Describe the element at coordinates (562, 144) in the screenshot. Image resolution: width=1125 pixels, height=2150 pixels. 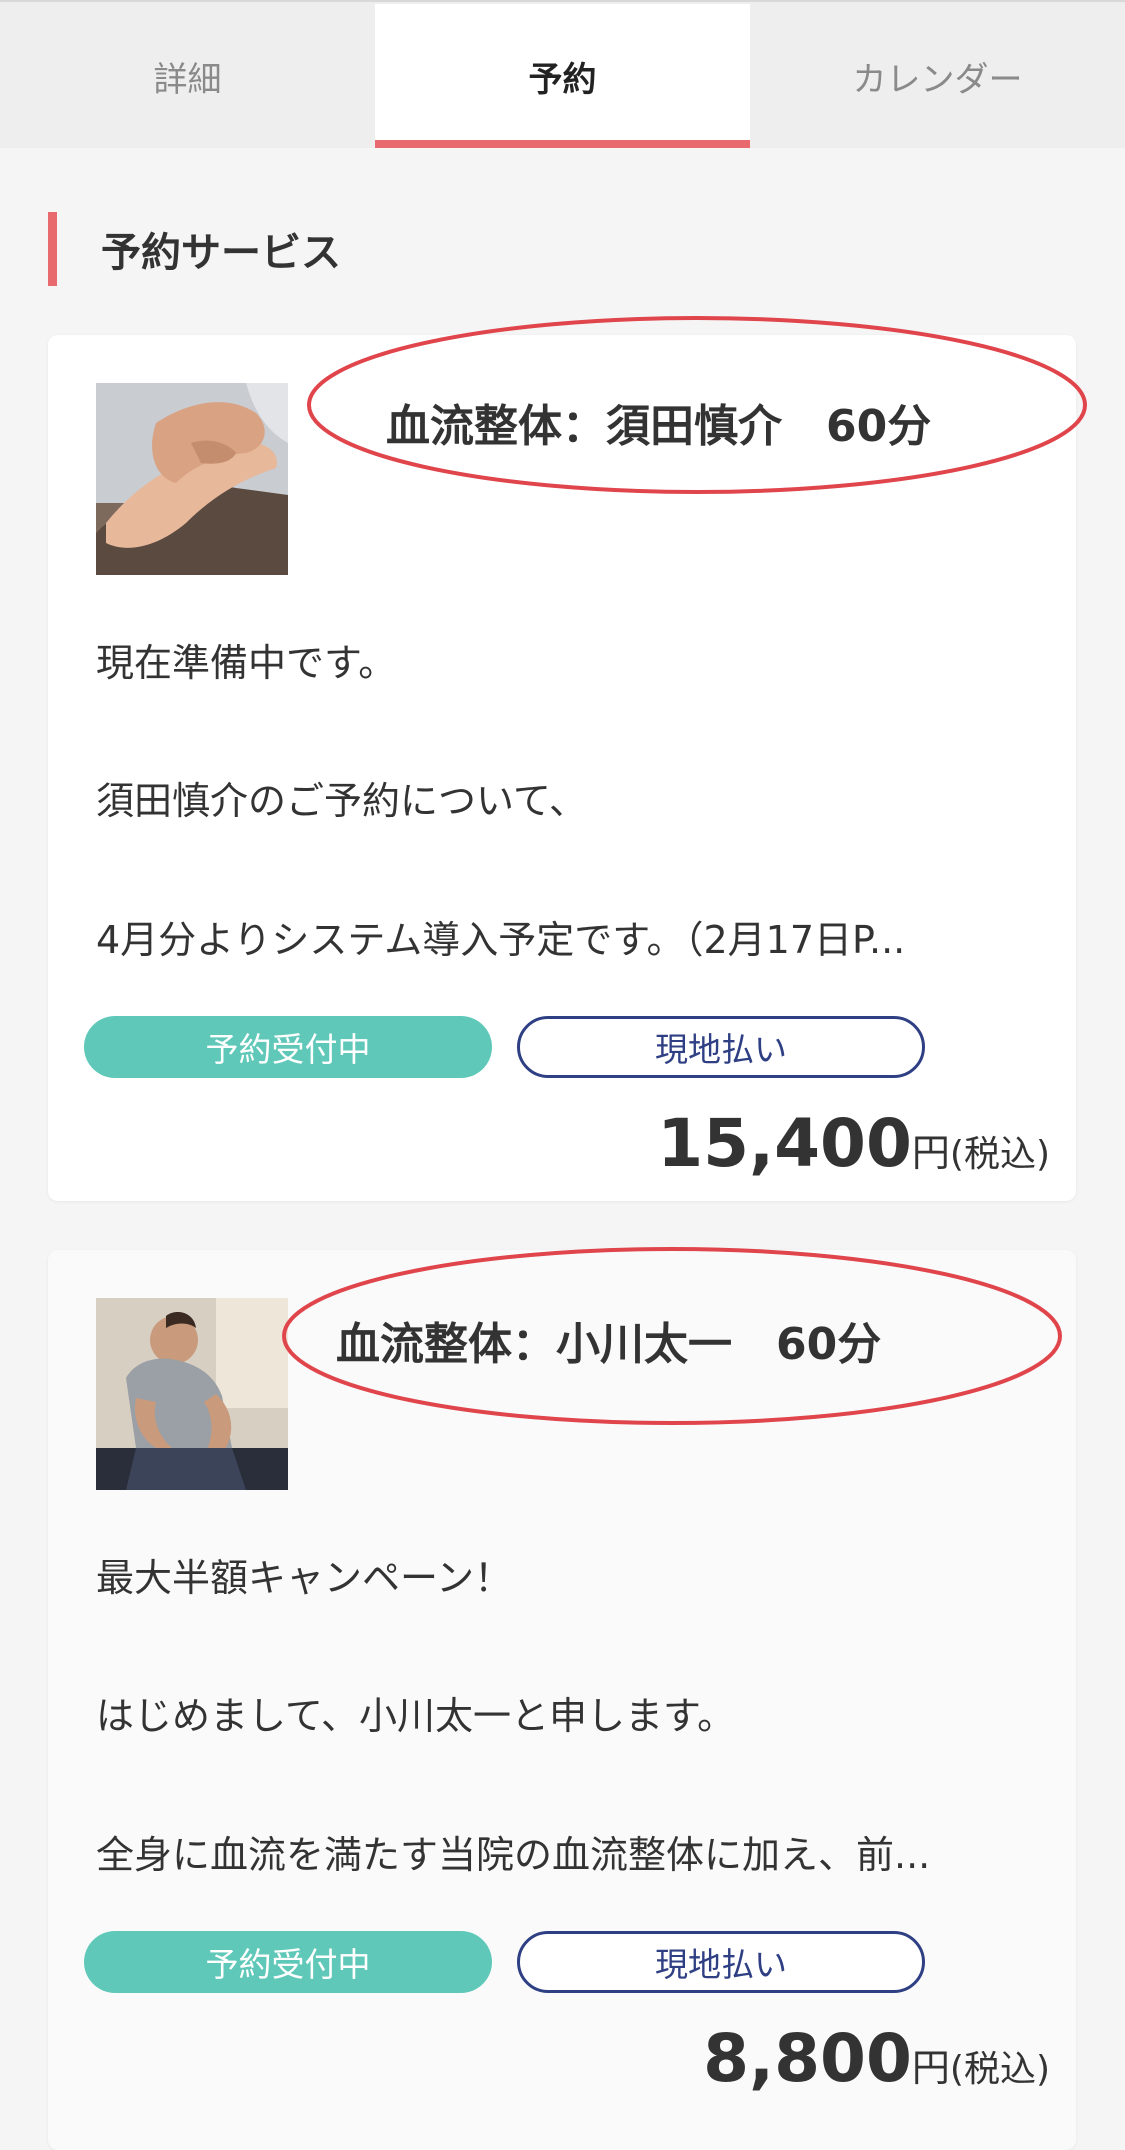
I see `active-tab-indicator` at that location.